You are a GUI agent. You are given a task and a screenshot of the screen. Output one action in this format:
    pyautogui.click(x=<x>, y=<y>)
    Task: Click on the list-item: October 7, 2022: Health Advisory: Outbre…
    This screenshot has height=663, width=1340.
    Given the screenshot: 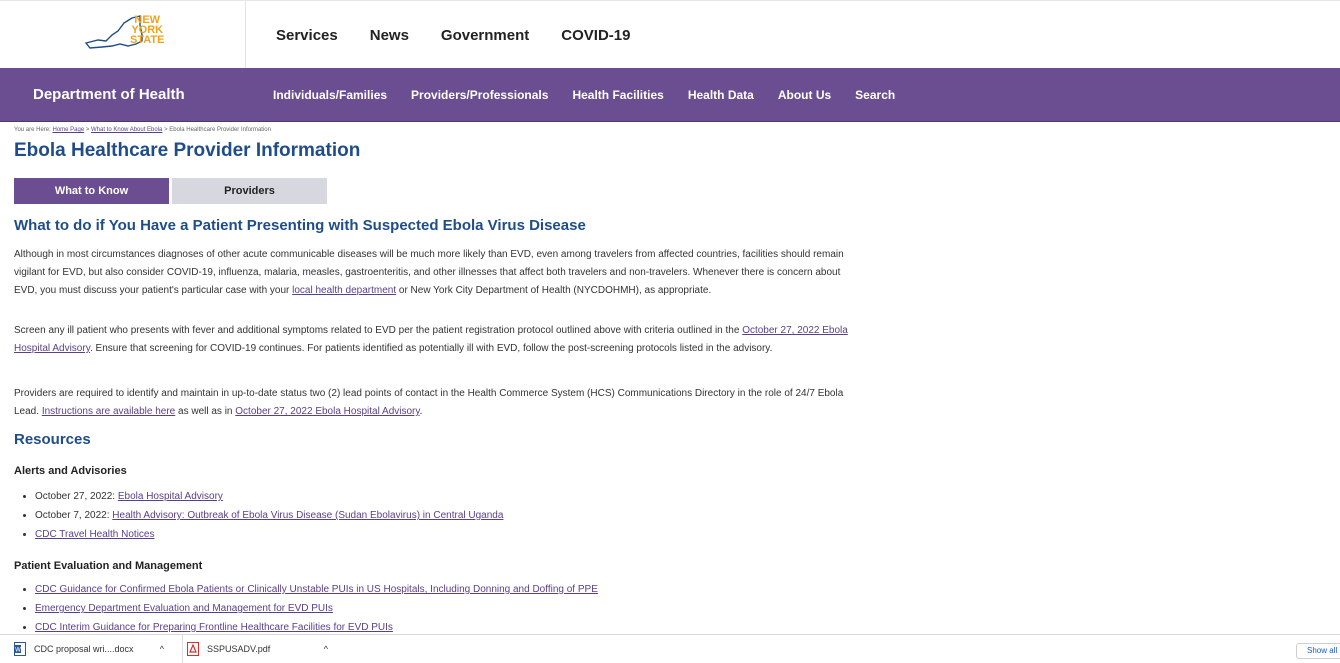 What is the action you would take?
    pyautogui.click(x=269, y=515)
    